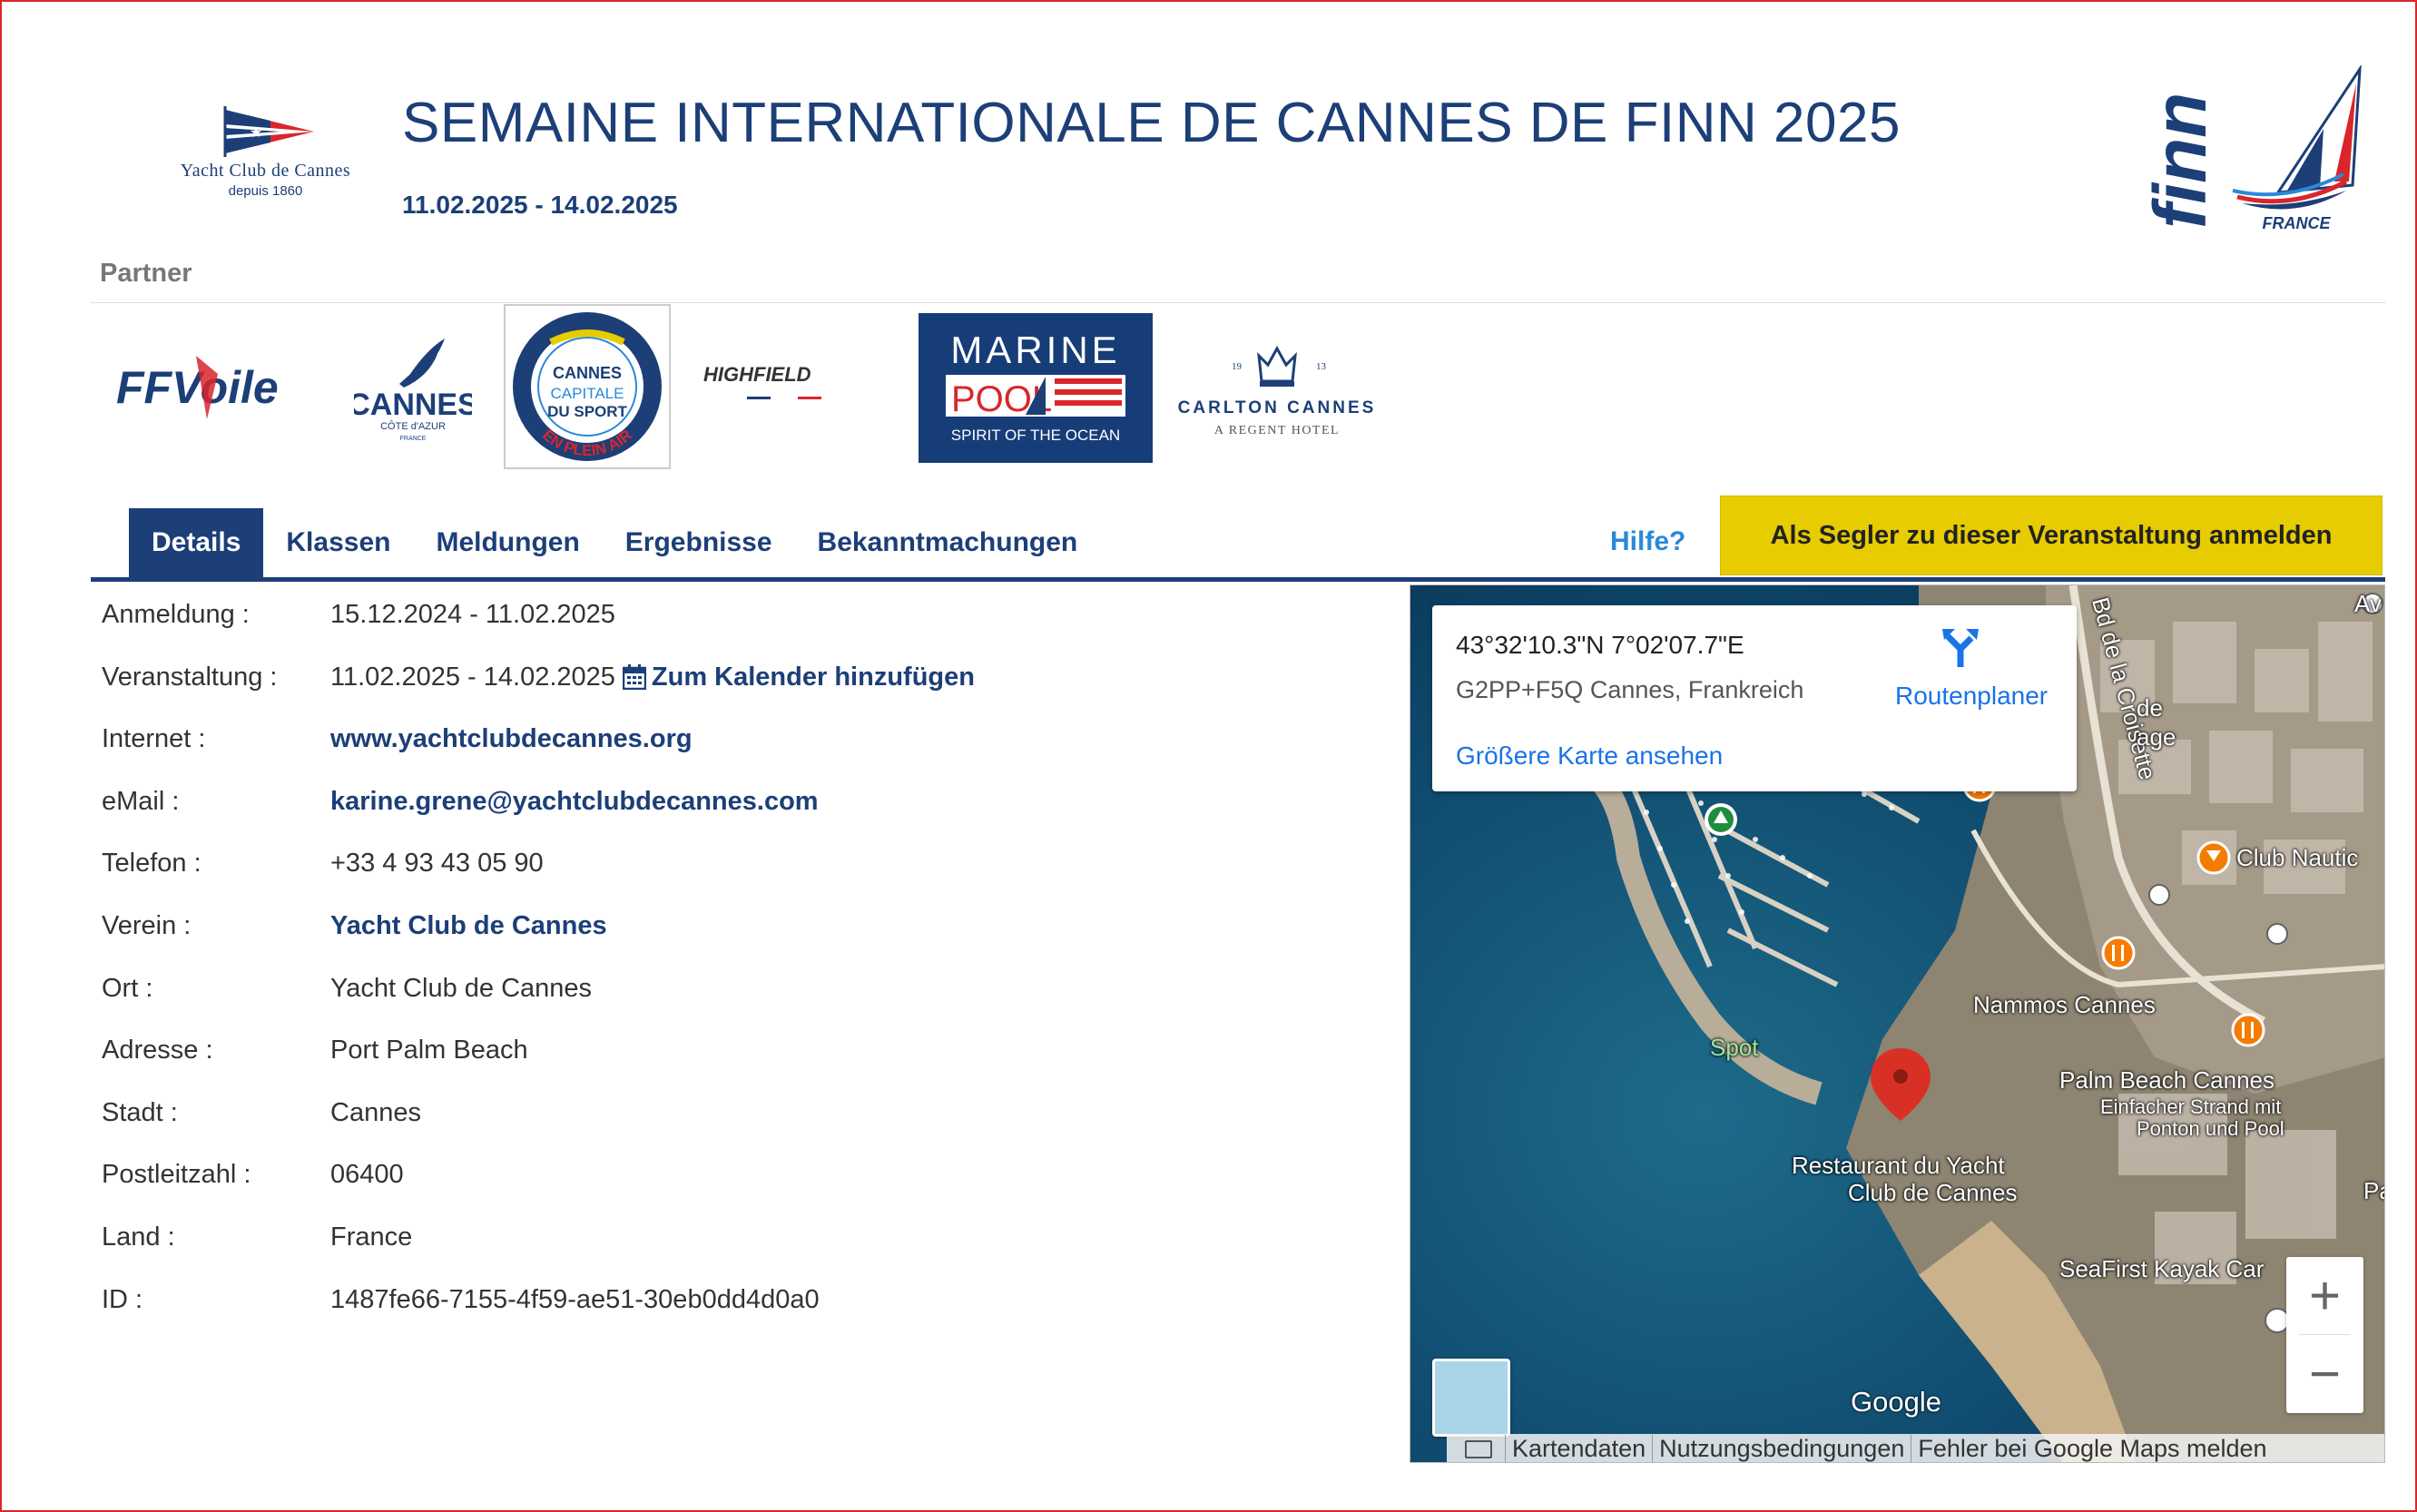 The height and width of the screenshot is (1512, 2417). Describe the element at coordinates (315, 1050) in the screenshot. I see `detail-row-adresse: Adresse : Port Palm Beach` at that location.